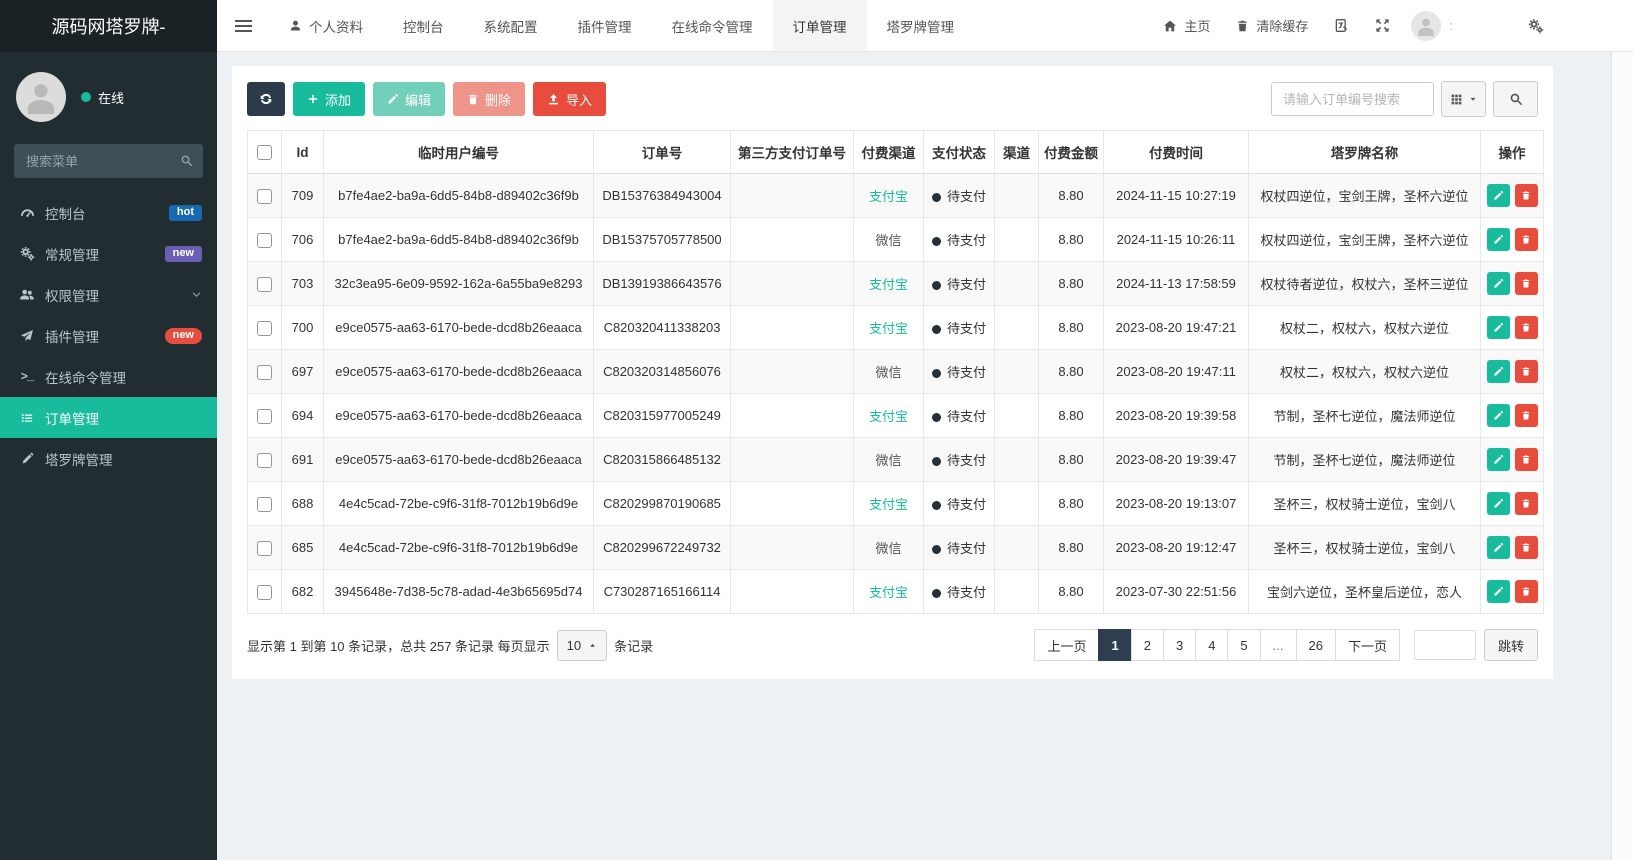 This screenshot has height=860, width=1633. I want to click on refresh-button, so click(266, 99).